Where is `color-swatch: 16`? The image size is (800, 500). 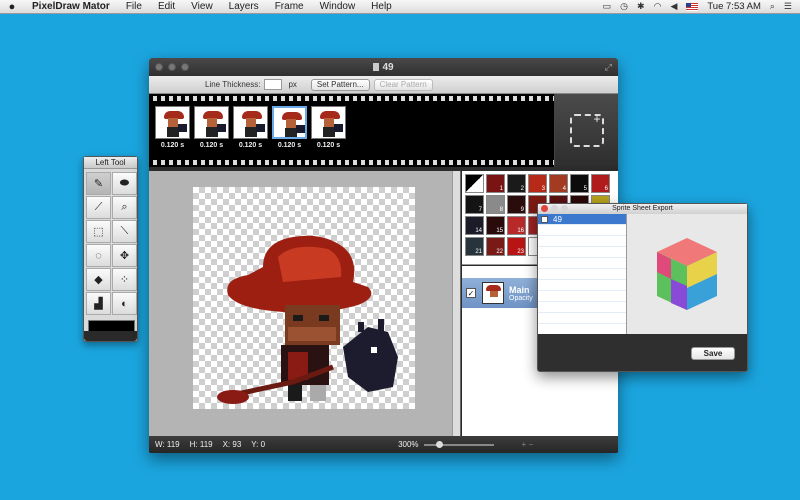 color-swatch: 16 is located at coordinates (516, 225).